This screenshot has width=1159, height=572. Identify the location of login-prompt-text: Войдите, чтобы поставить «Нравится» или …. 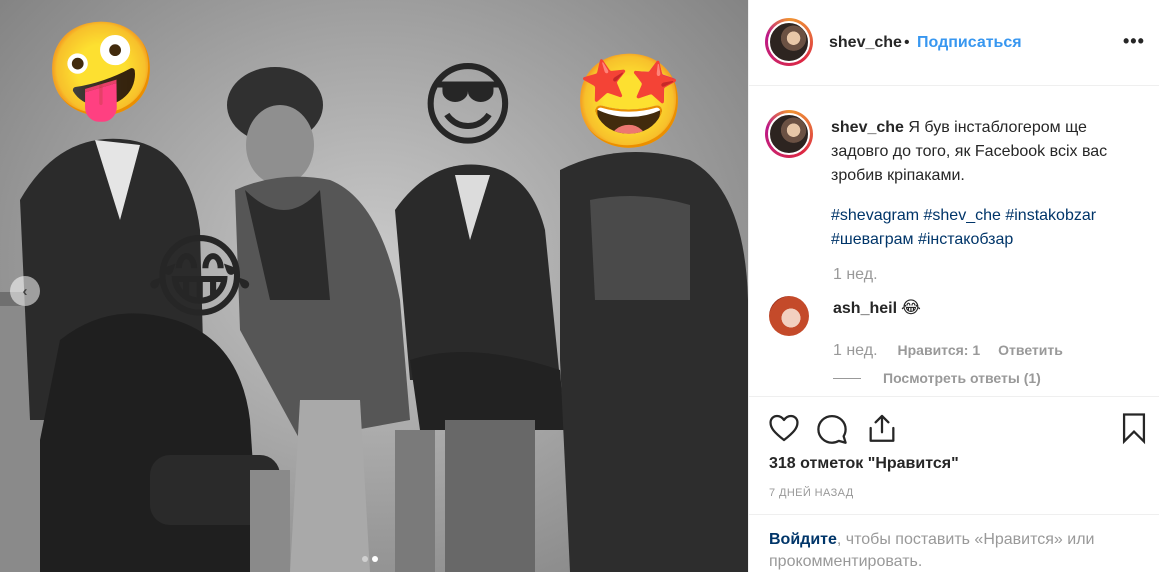
(959, 550).